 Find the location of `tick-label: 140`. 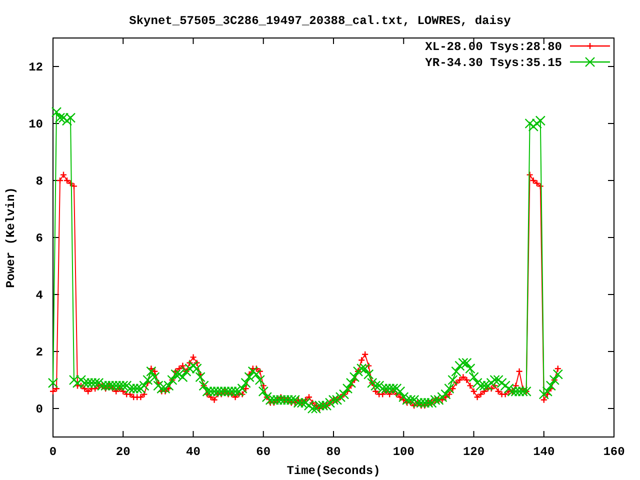

tick-label: 140 is located at coordinates (544, 452).